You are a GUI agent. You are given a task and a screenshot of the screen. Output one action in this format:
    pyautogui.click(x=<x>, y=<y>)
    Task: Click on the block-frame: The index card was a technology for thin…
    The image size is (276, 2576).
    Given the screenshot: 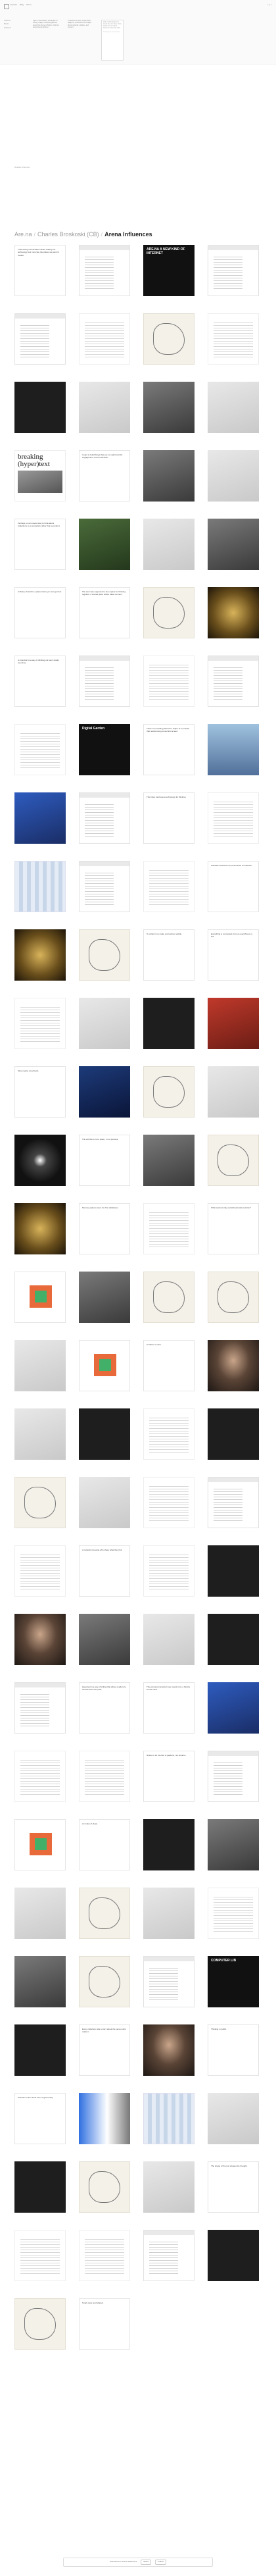 What is the action you would take?
    pyautogui.click(x=169, y=818)
    